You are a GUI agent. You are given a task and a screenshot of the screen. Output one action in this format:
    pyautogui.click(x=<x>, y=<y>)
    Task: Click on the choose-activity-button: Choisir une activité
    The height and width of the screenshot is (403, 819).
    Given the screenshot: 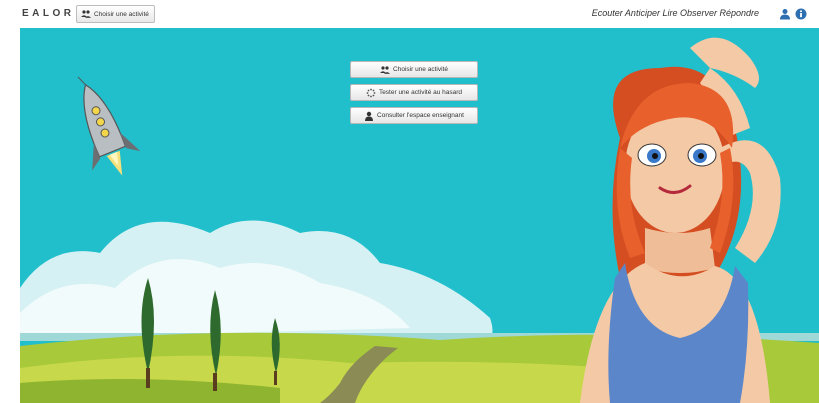 What is the action you would take?
    pyautogui.click(x=115, y=14)
    